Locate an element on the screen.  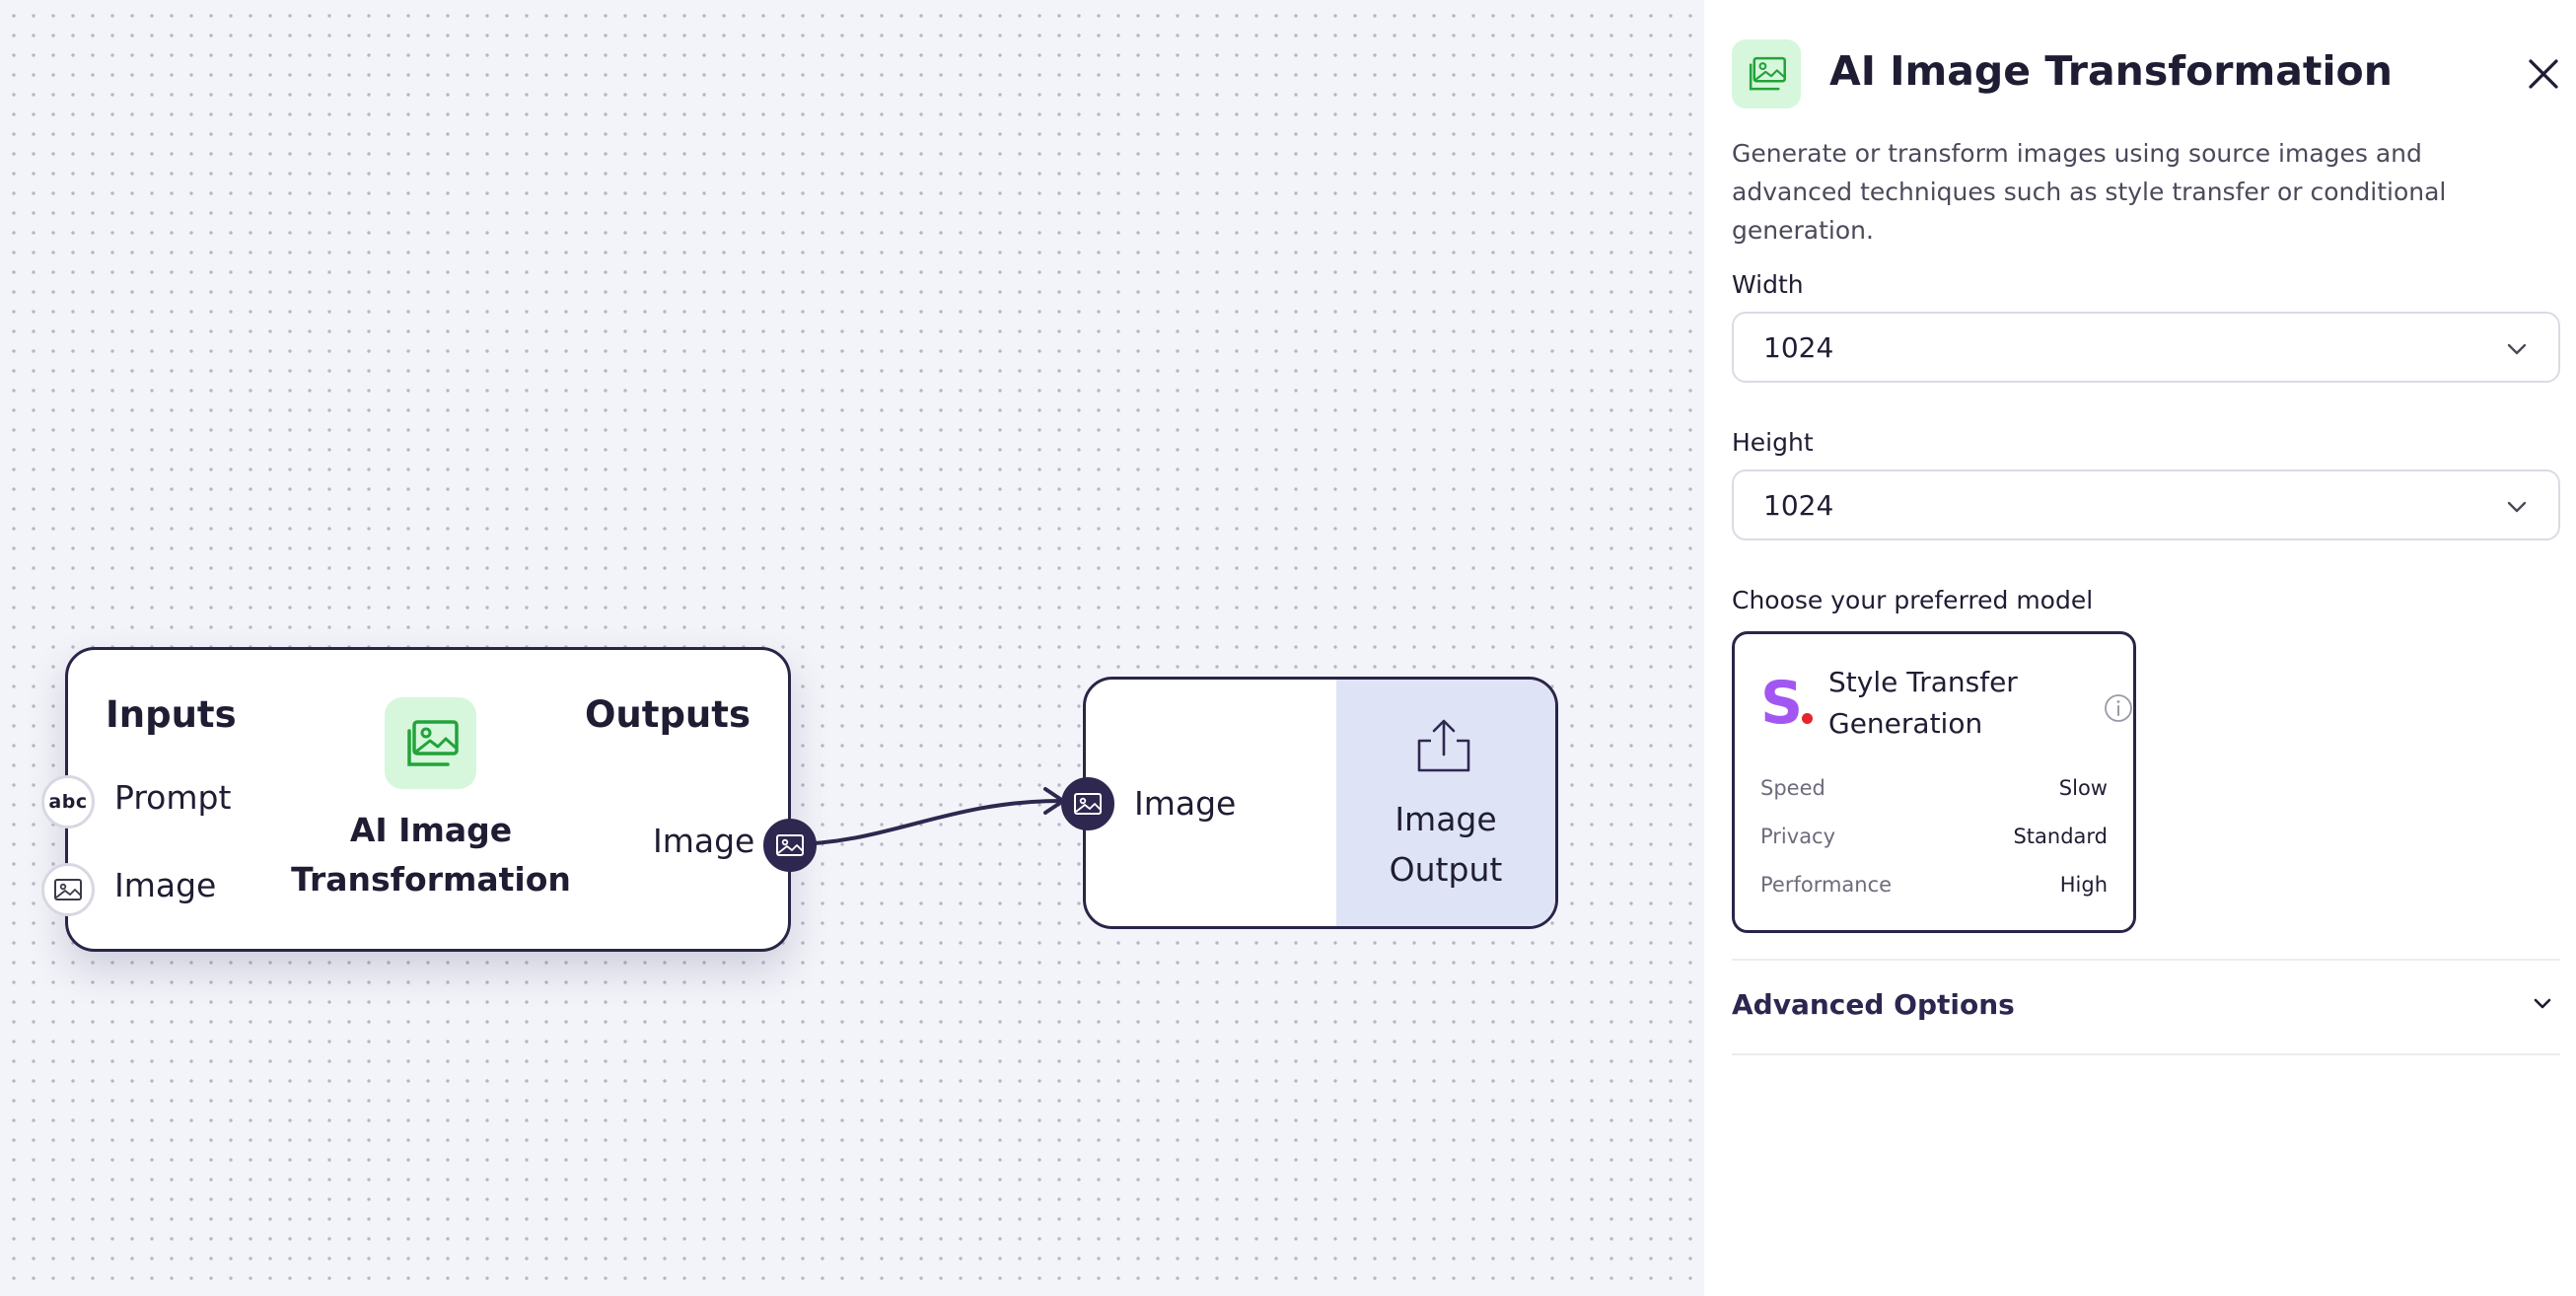
output-node-title: Image Output is located at coordinates (1446, 844).